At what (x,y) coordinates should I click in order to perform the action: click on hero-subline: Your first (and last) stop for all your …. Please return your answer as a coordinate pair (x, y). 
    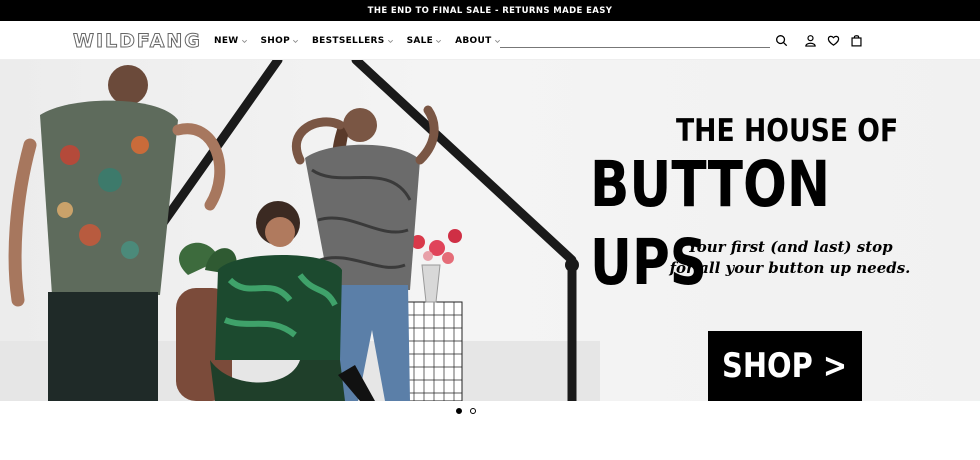
    Looking at the image, I should click on (790, 258).